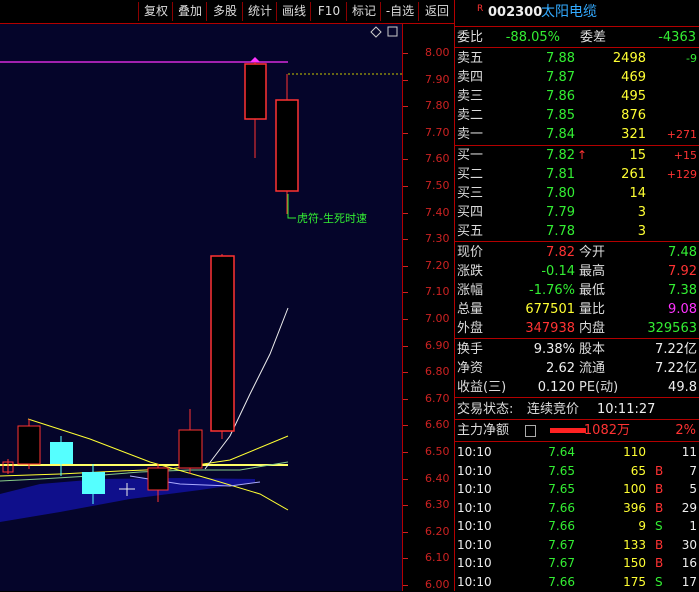 The height and width of the screenshot is (592, 699). What do you see at coordinates (634, 452) in the screenshot?
I see `tick-volume: 110` at bounding box center [634, 452].